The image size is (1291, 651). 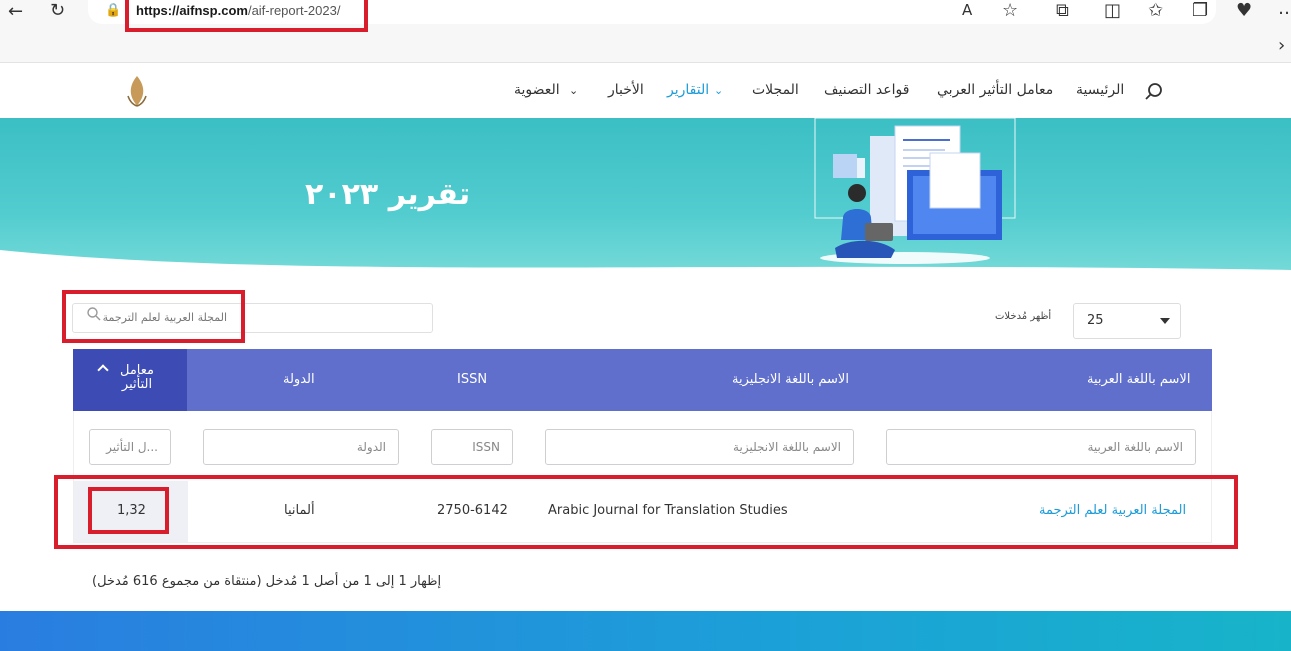 I want to click on back-icon: ←, so click(x=15, y=12).